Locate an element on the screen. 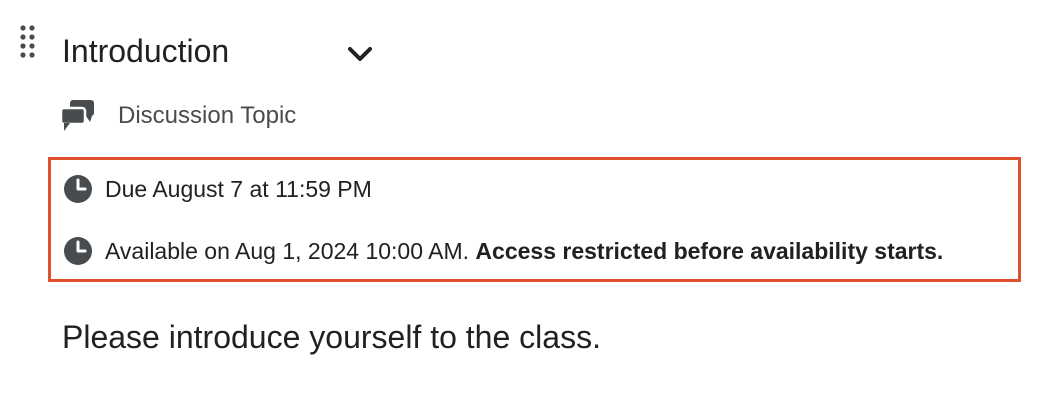 Image resolution: width=1040 pixels, height=398 pixels. item-type-label: Discussion Topic is located at coordinates (207, 115).